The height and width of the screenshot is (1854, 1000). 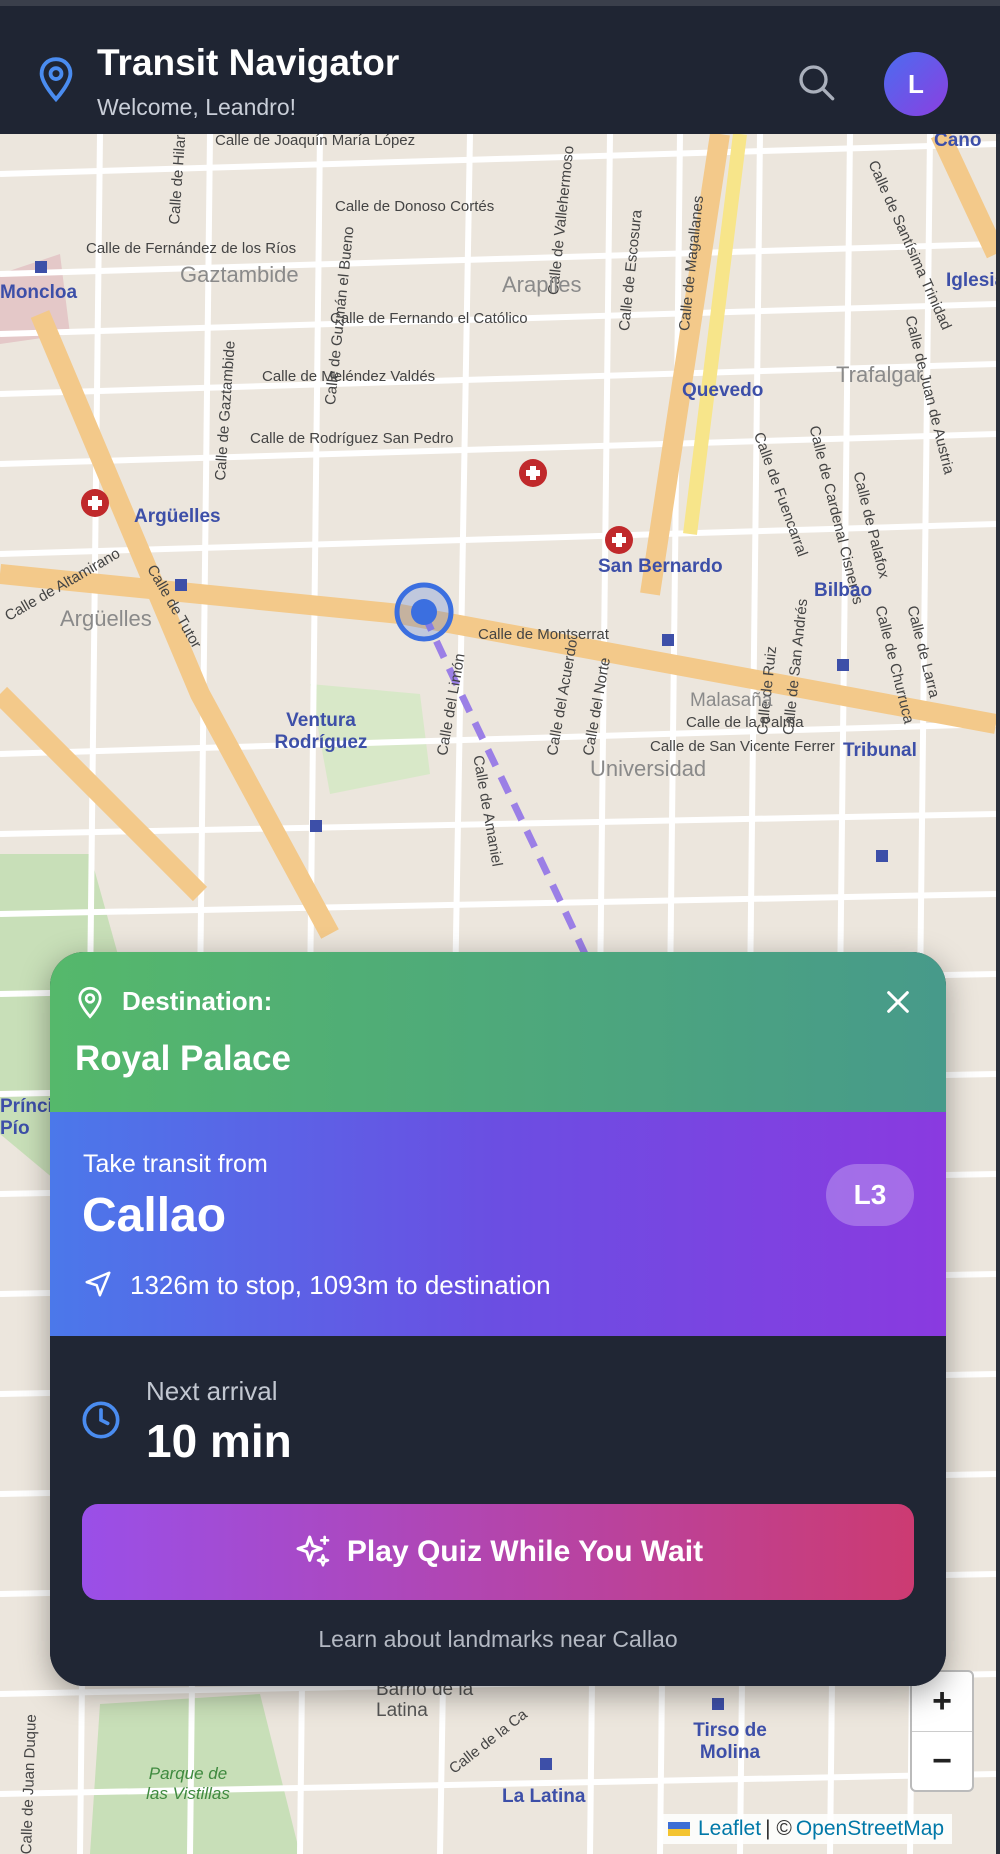 What do you see at coordinates (340, 1285) in the screenshot?
I see `distance-text: 1326m to stop, 1093m to destination` at bounding box center [340, 1285].